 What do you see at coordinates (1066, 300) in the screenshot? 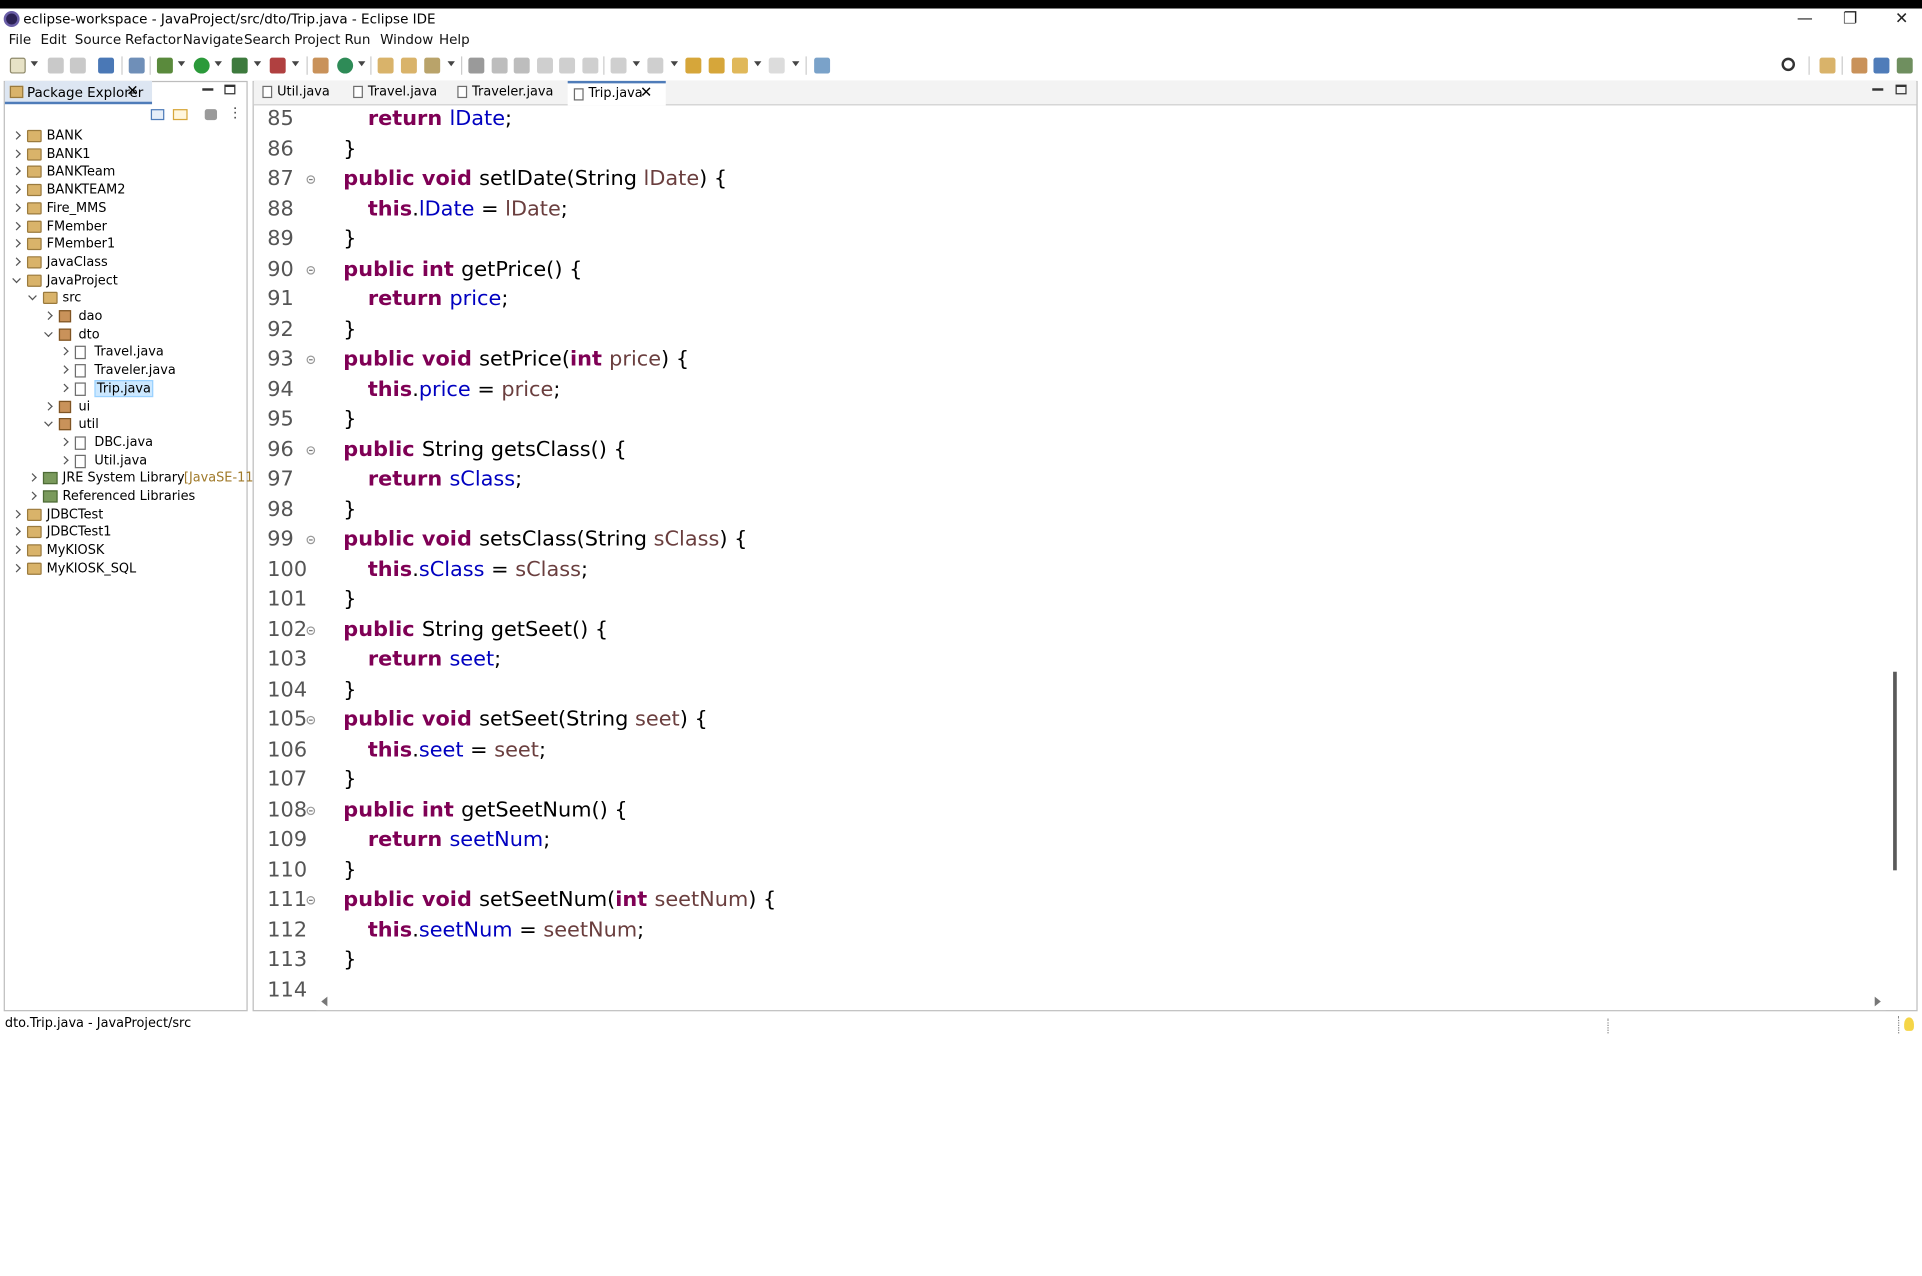
I see `code-line: 91 return price;` at bounding box center [1066, 300].